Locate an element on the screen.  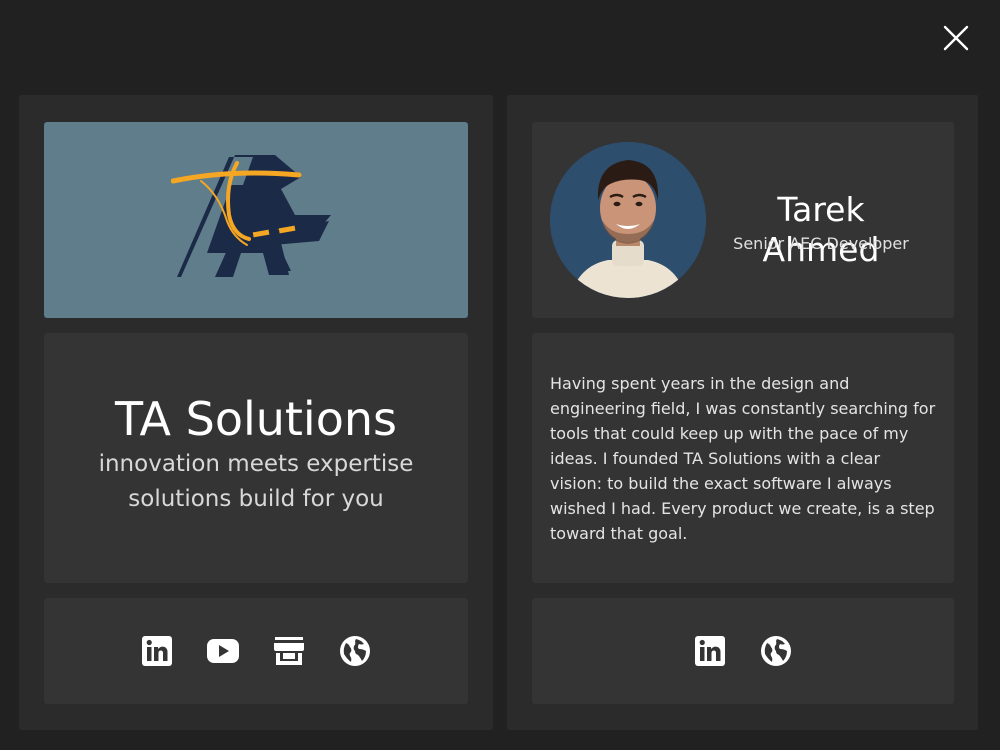
person-role: Senior AEC Developer is located at coordinates (821, 243).